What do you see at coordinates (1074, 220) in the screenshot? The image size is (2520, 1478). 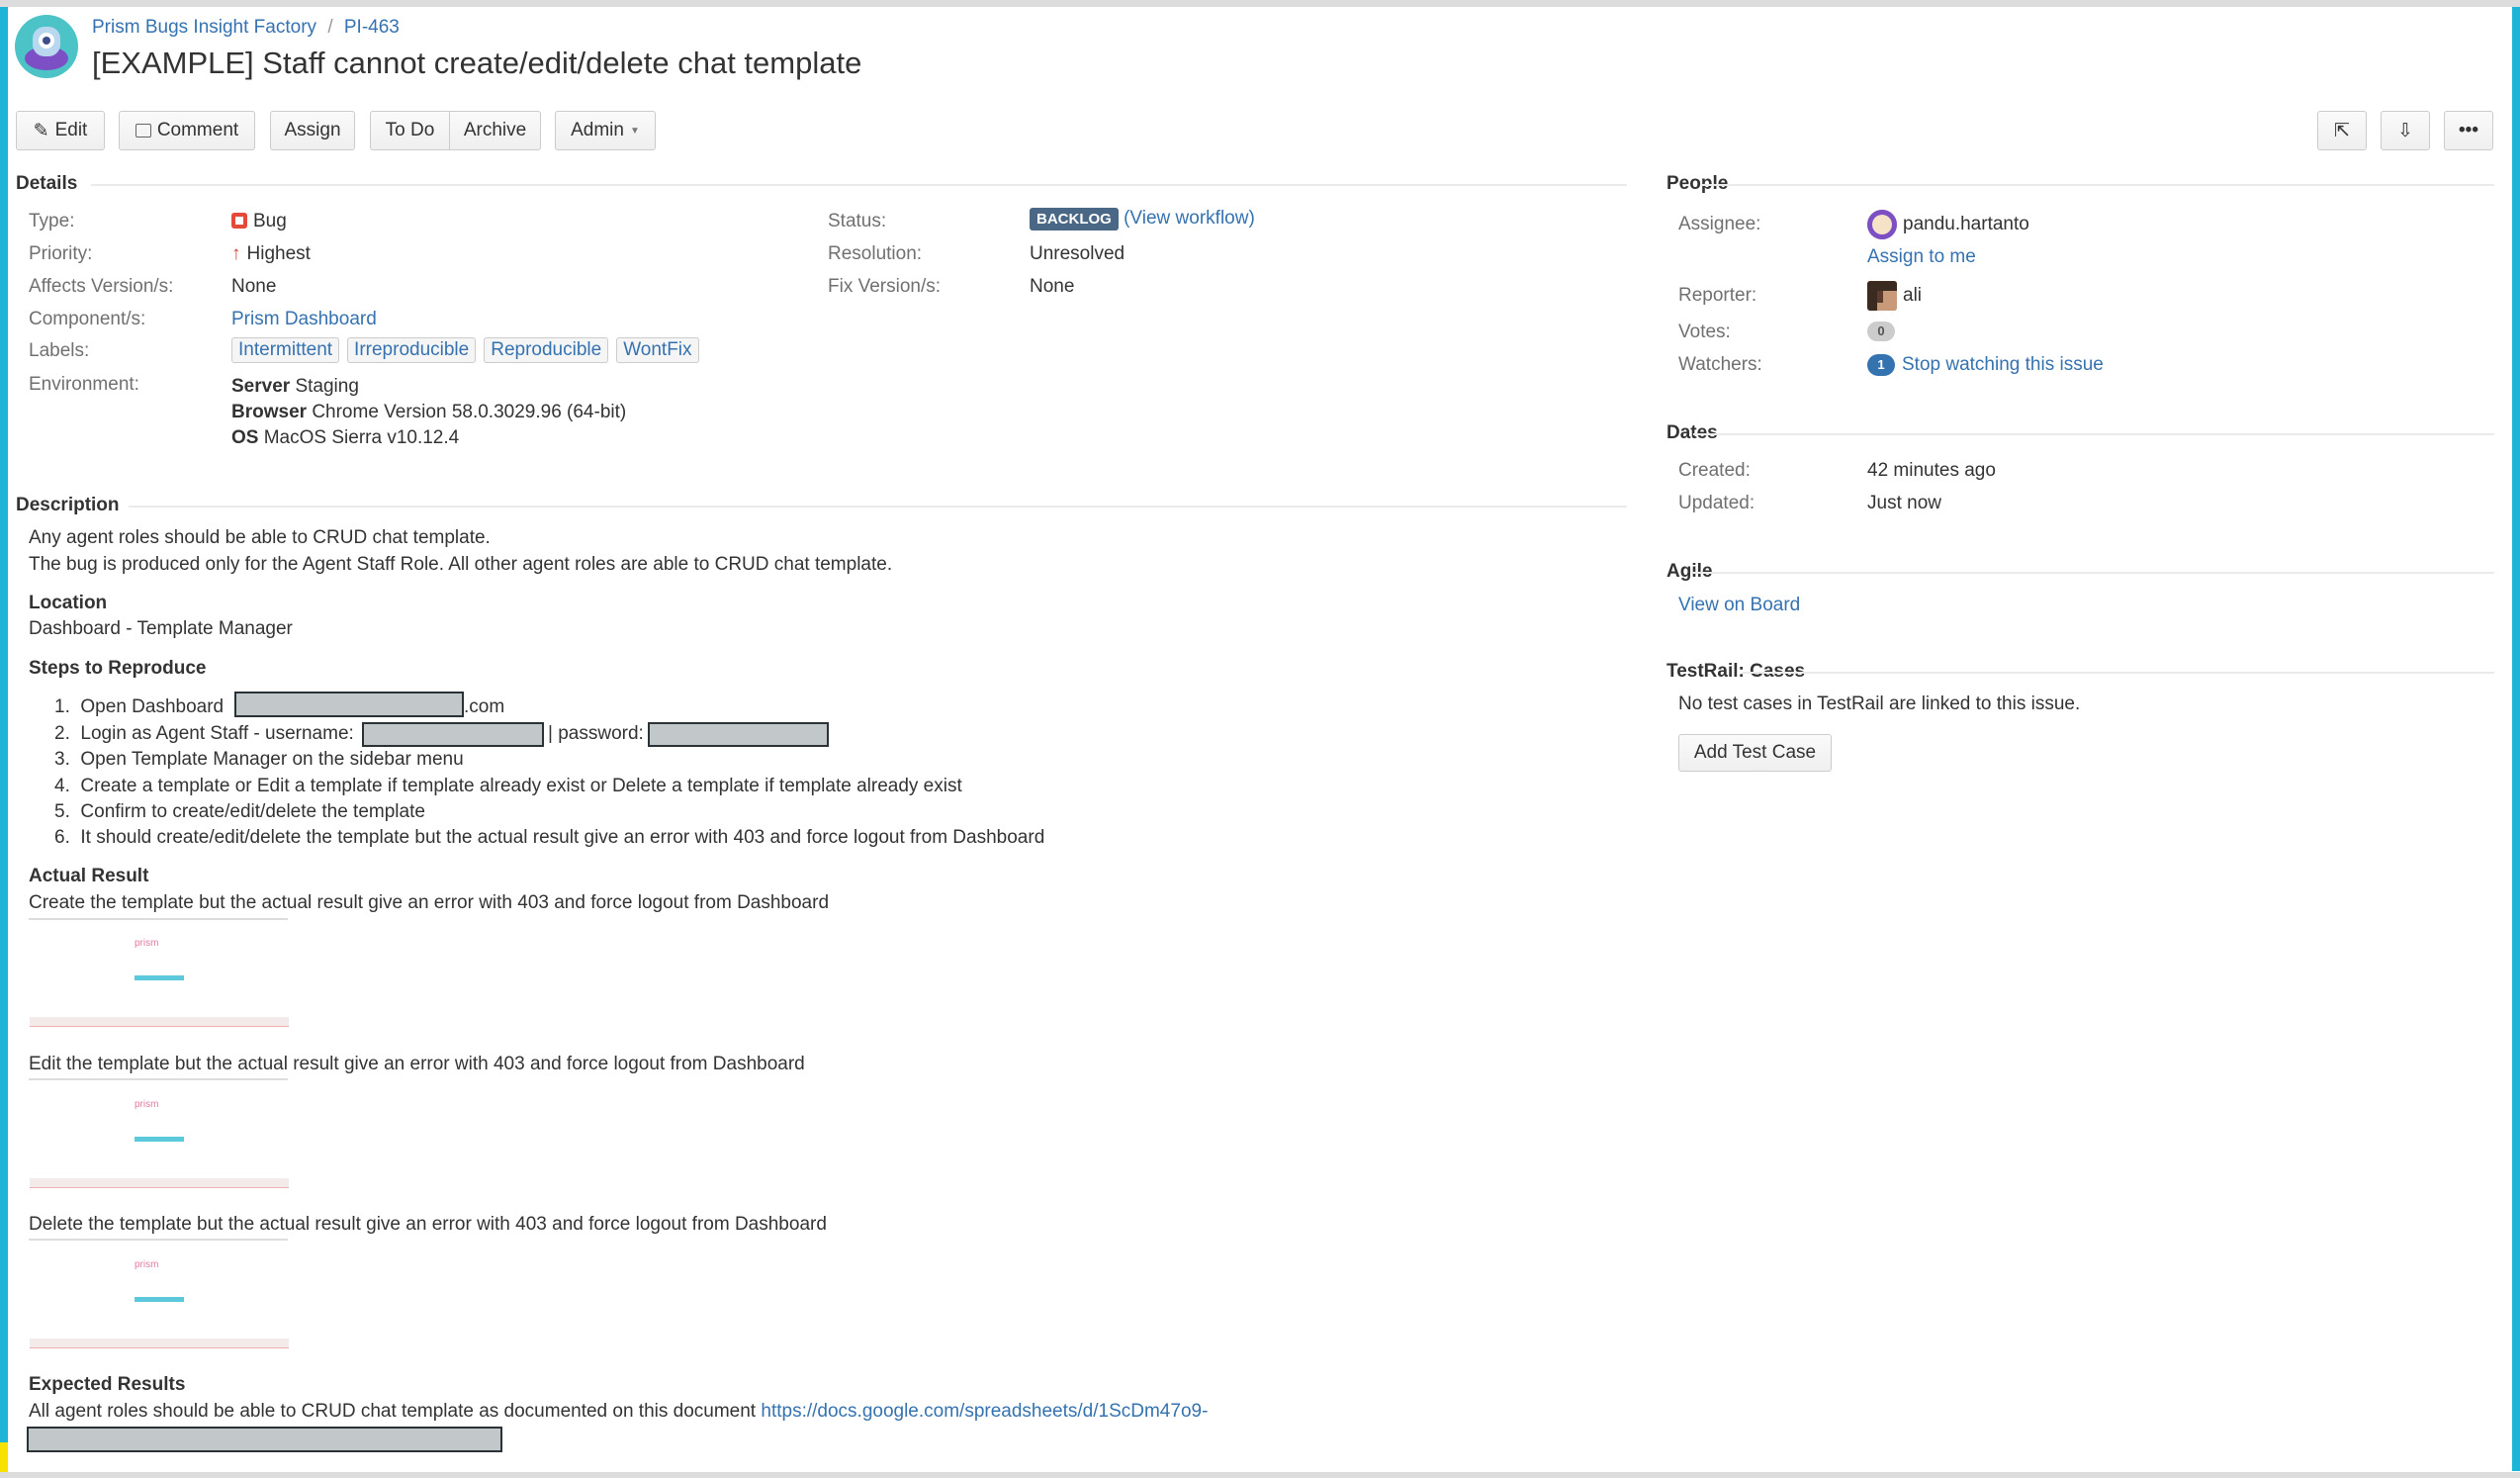 I see `status-badge: BACKLOG` at bounding box center [1074, 220].